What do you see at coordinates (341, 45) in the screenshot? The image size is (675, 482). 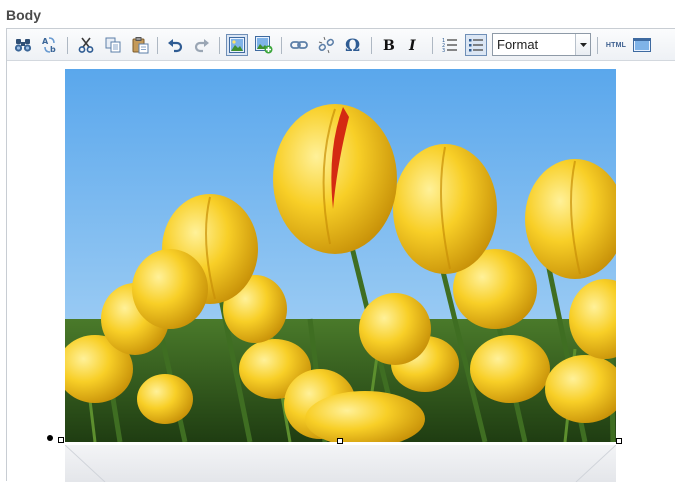 I see `editor-toolbar: A b Ω B I 1 2 3 Format HTML` at bounding box center [341, 45].